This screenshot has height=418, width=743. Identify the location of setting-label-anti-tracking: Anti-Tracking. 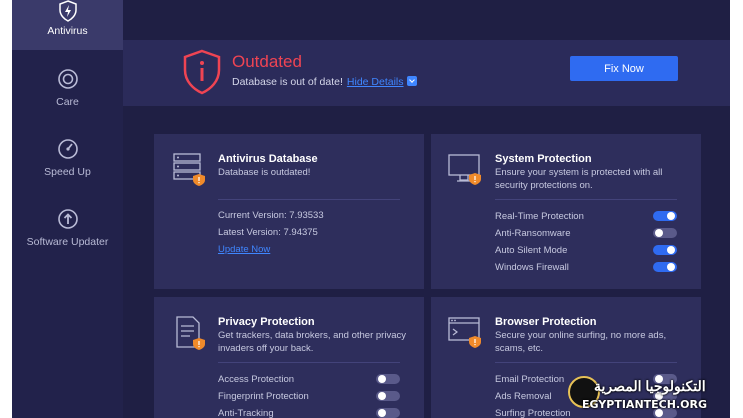
(246, 413).